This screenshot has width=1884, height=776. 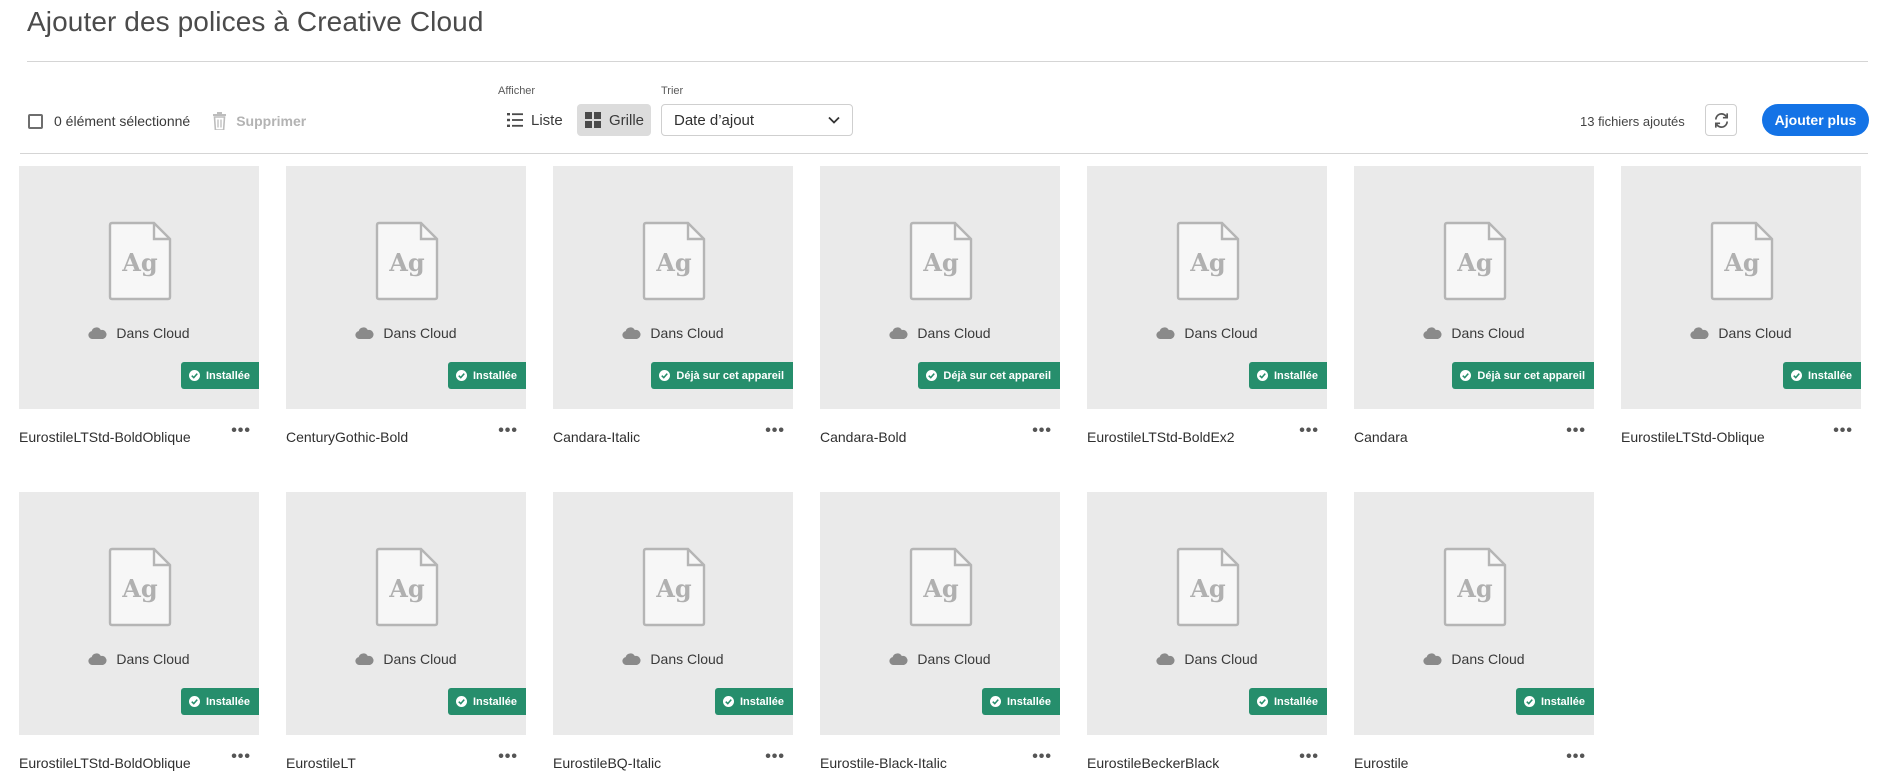 I want to click on delete-button: Supprimer, so click(x=259, y=121).